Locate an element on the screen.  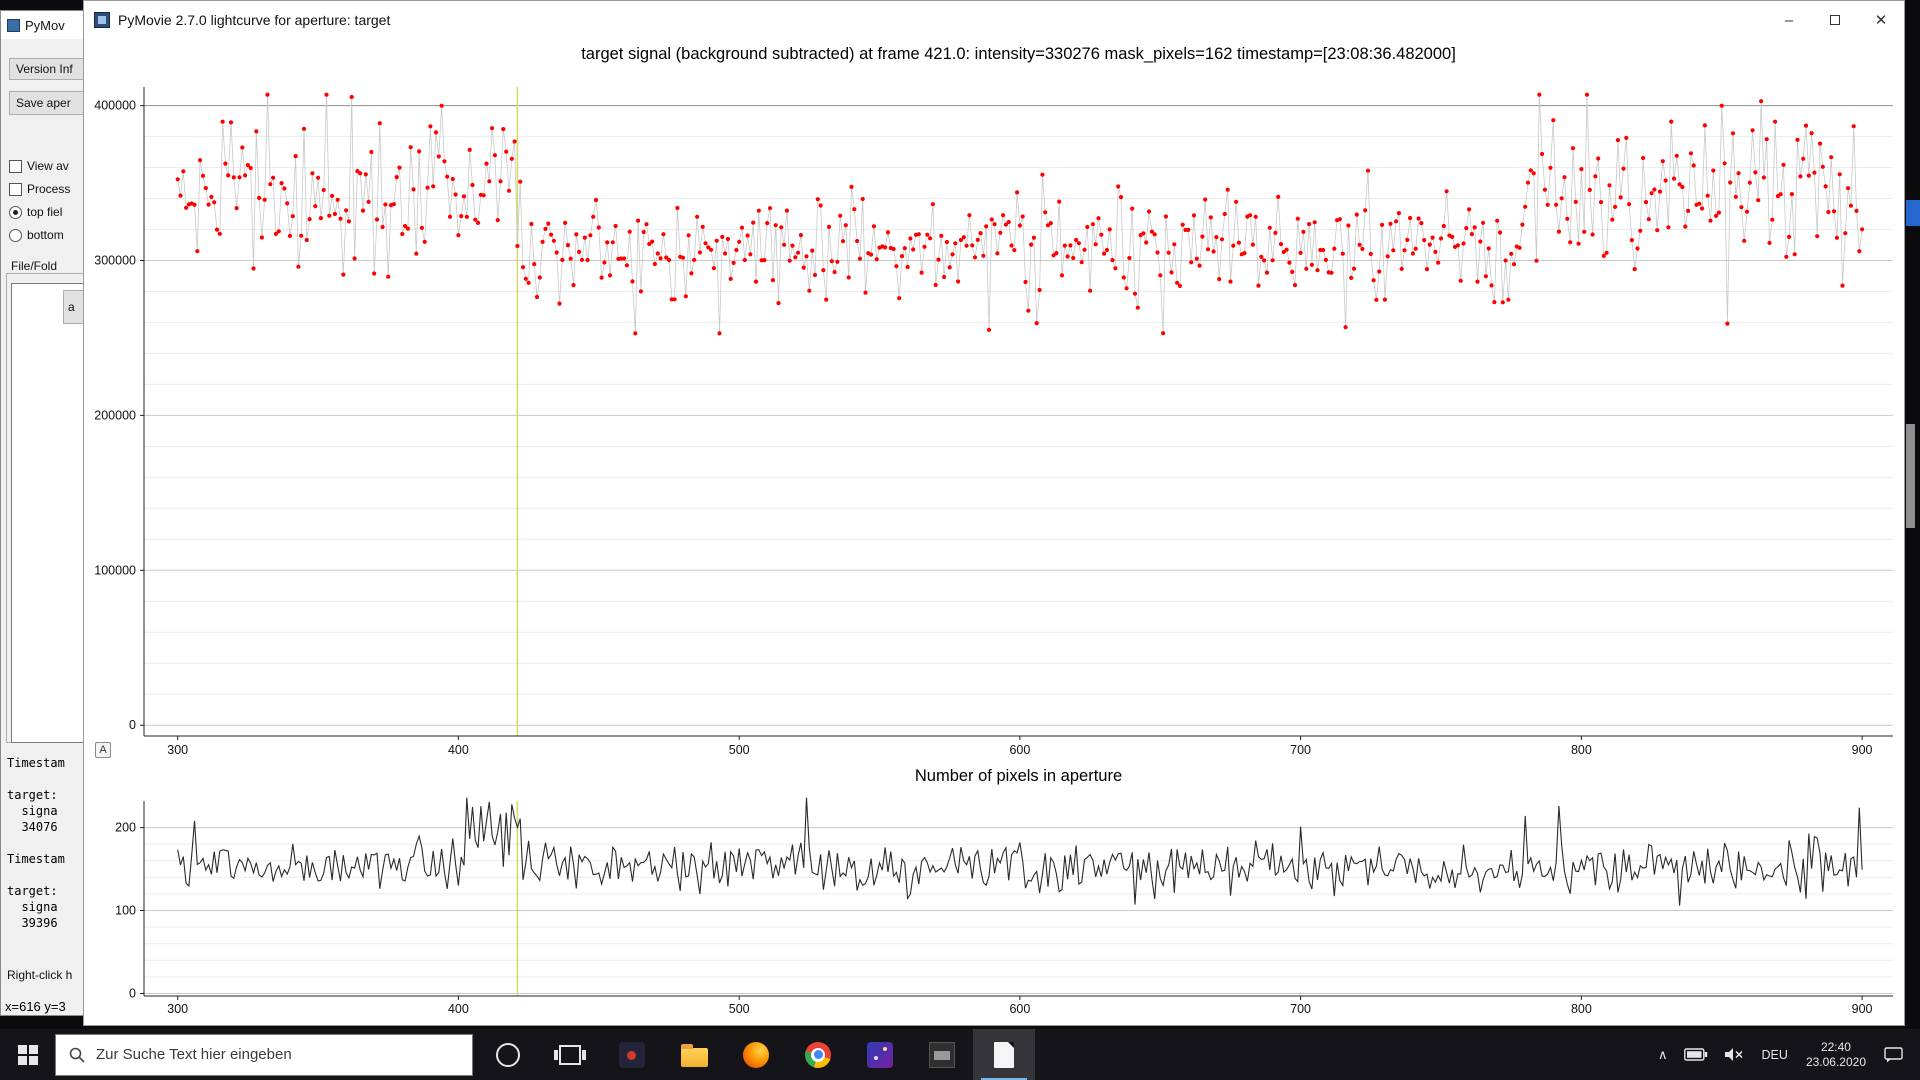
close-icon: ✕ is located at coordinates (1881, 20).